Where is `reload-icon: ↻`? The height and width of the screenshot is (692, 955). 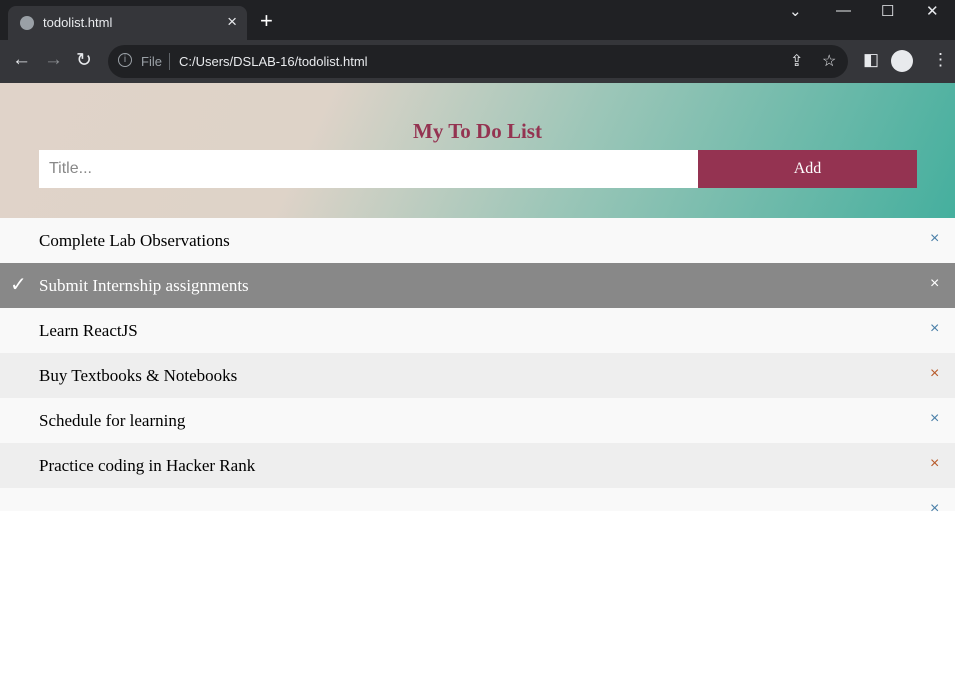 reload-icon: ↻ is located at coordinates (84, 60).